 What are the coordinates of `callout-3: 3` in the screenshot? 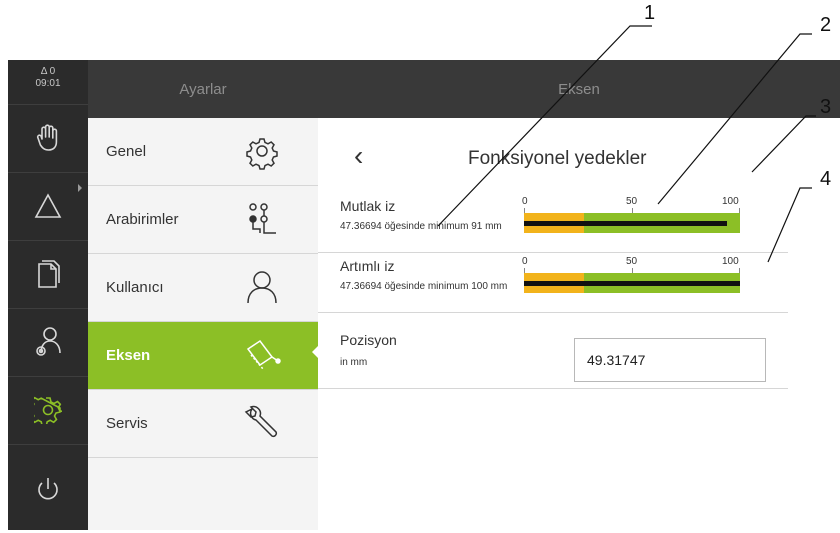 It's located at (826, 107).